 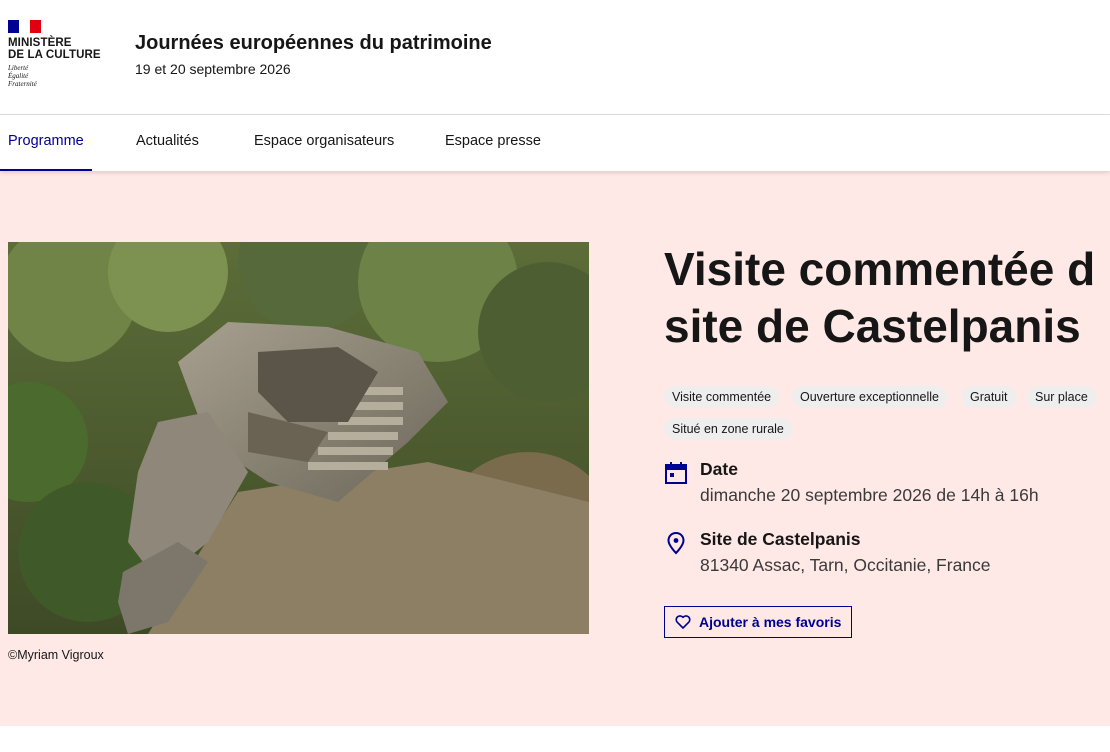 What do you see at coordinates (18, 76) in the screenshot?
I see `motto-egalite: Égalité` at bounding box center [18, 76].